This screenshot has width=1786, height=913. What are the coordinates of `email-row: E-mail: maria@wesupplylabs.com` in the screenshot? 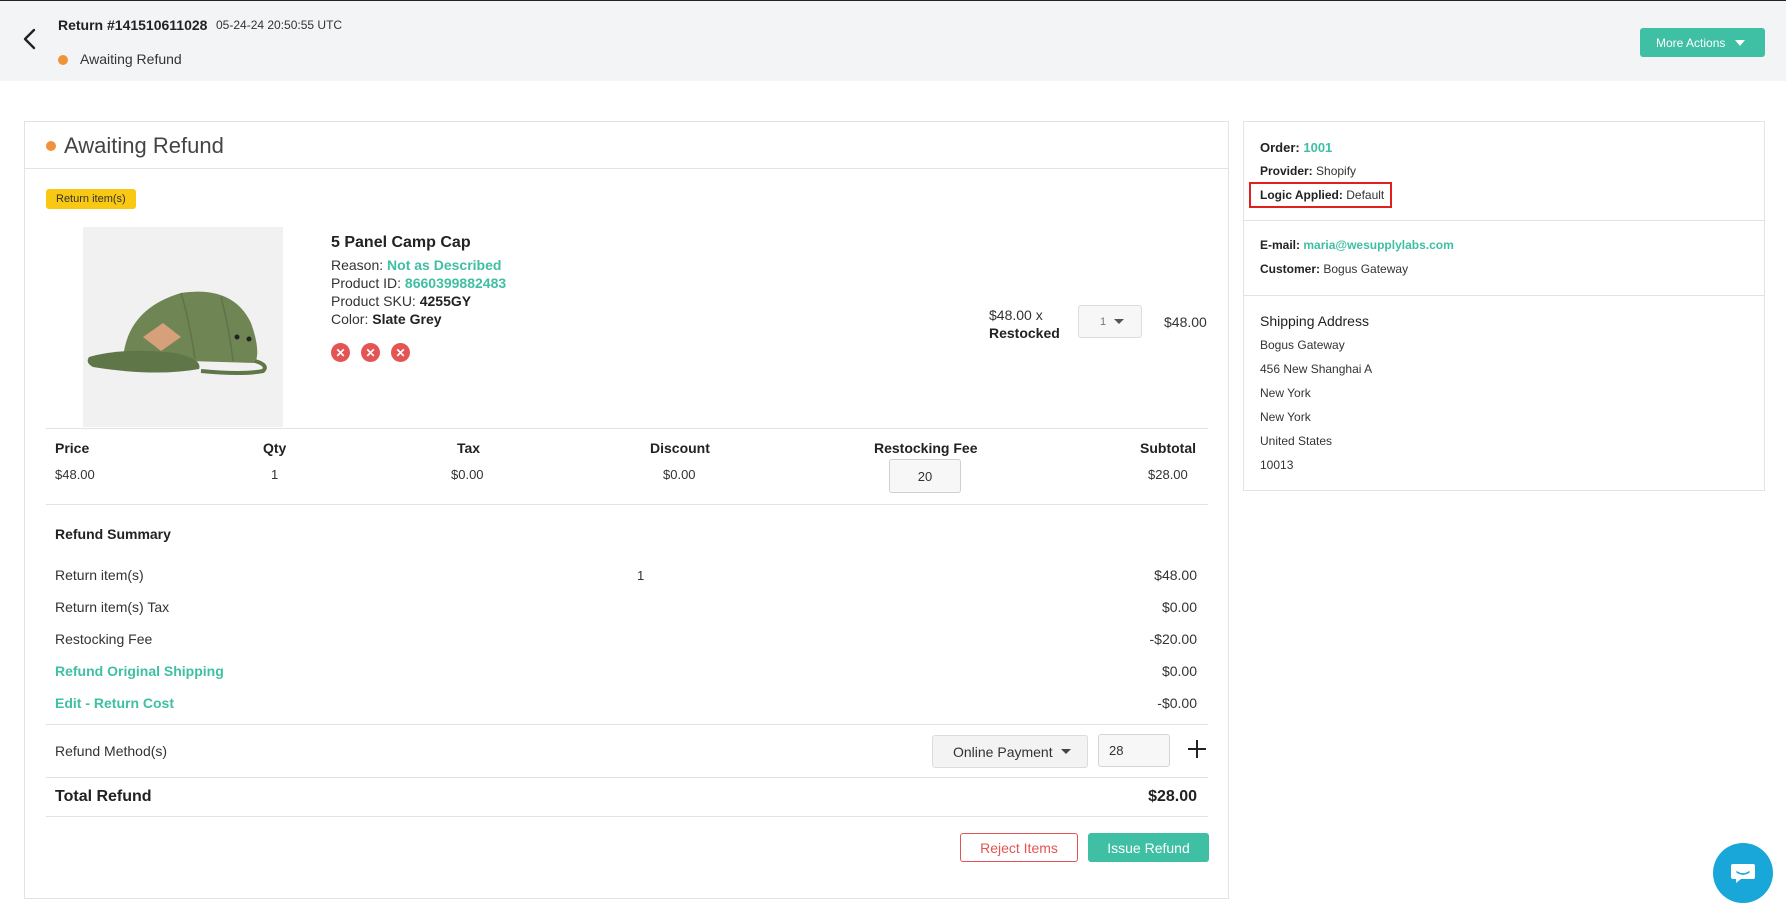 It's located at (1357, 245).